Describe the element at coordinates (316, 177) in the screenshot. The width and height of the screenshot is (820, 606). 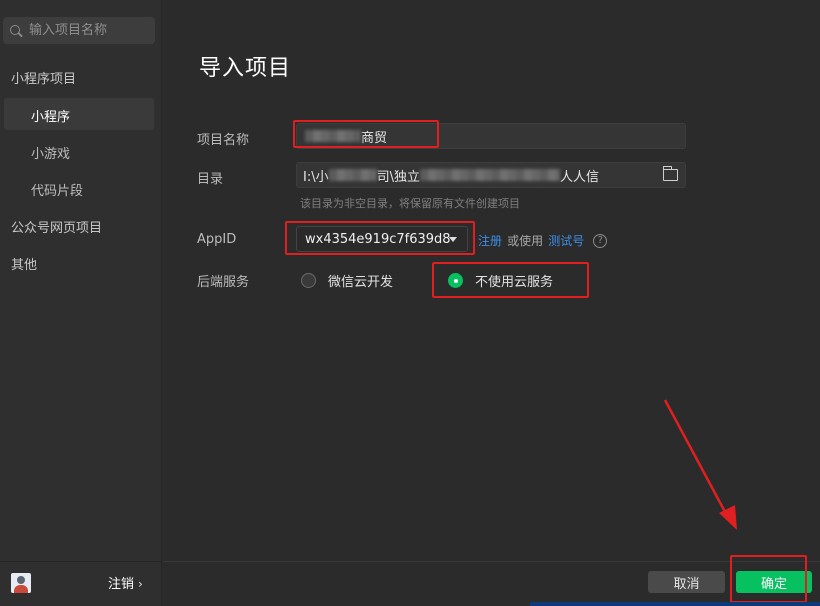
I see `directory-part-1: I:\小` at that location.